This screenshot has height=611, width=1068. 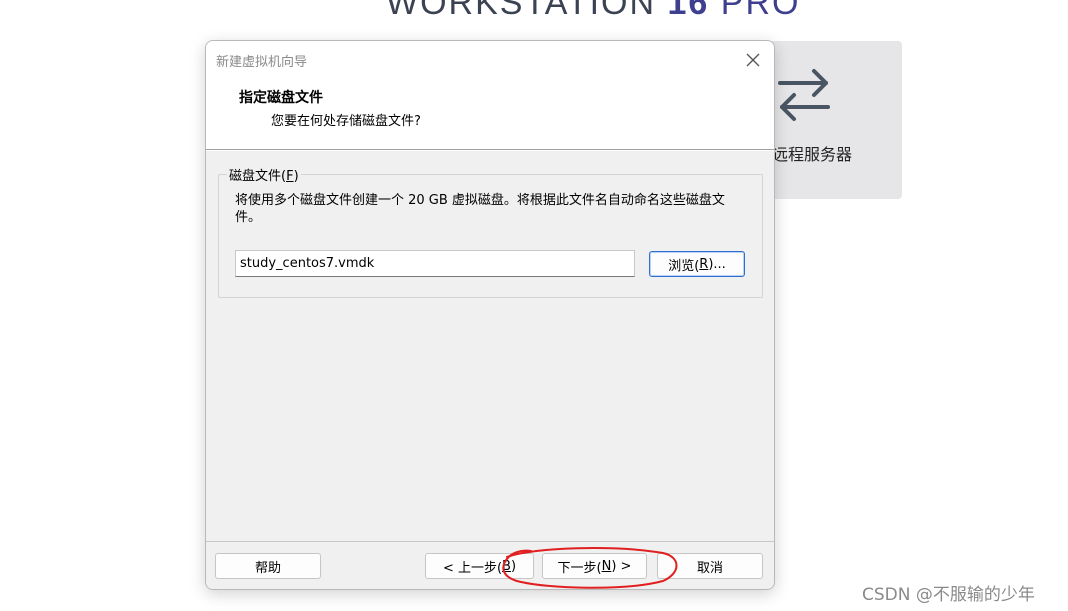 What do you see at coordinates (262, 62) in the screenshot?
I see `window-title: 新建虚拟机向导` at bounding box center [262, 62].